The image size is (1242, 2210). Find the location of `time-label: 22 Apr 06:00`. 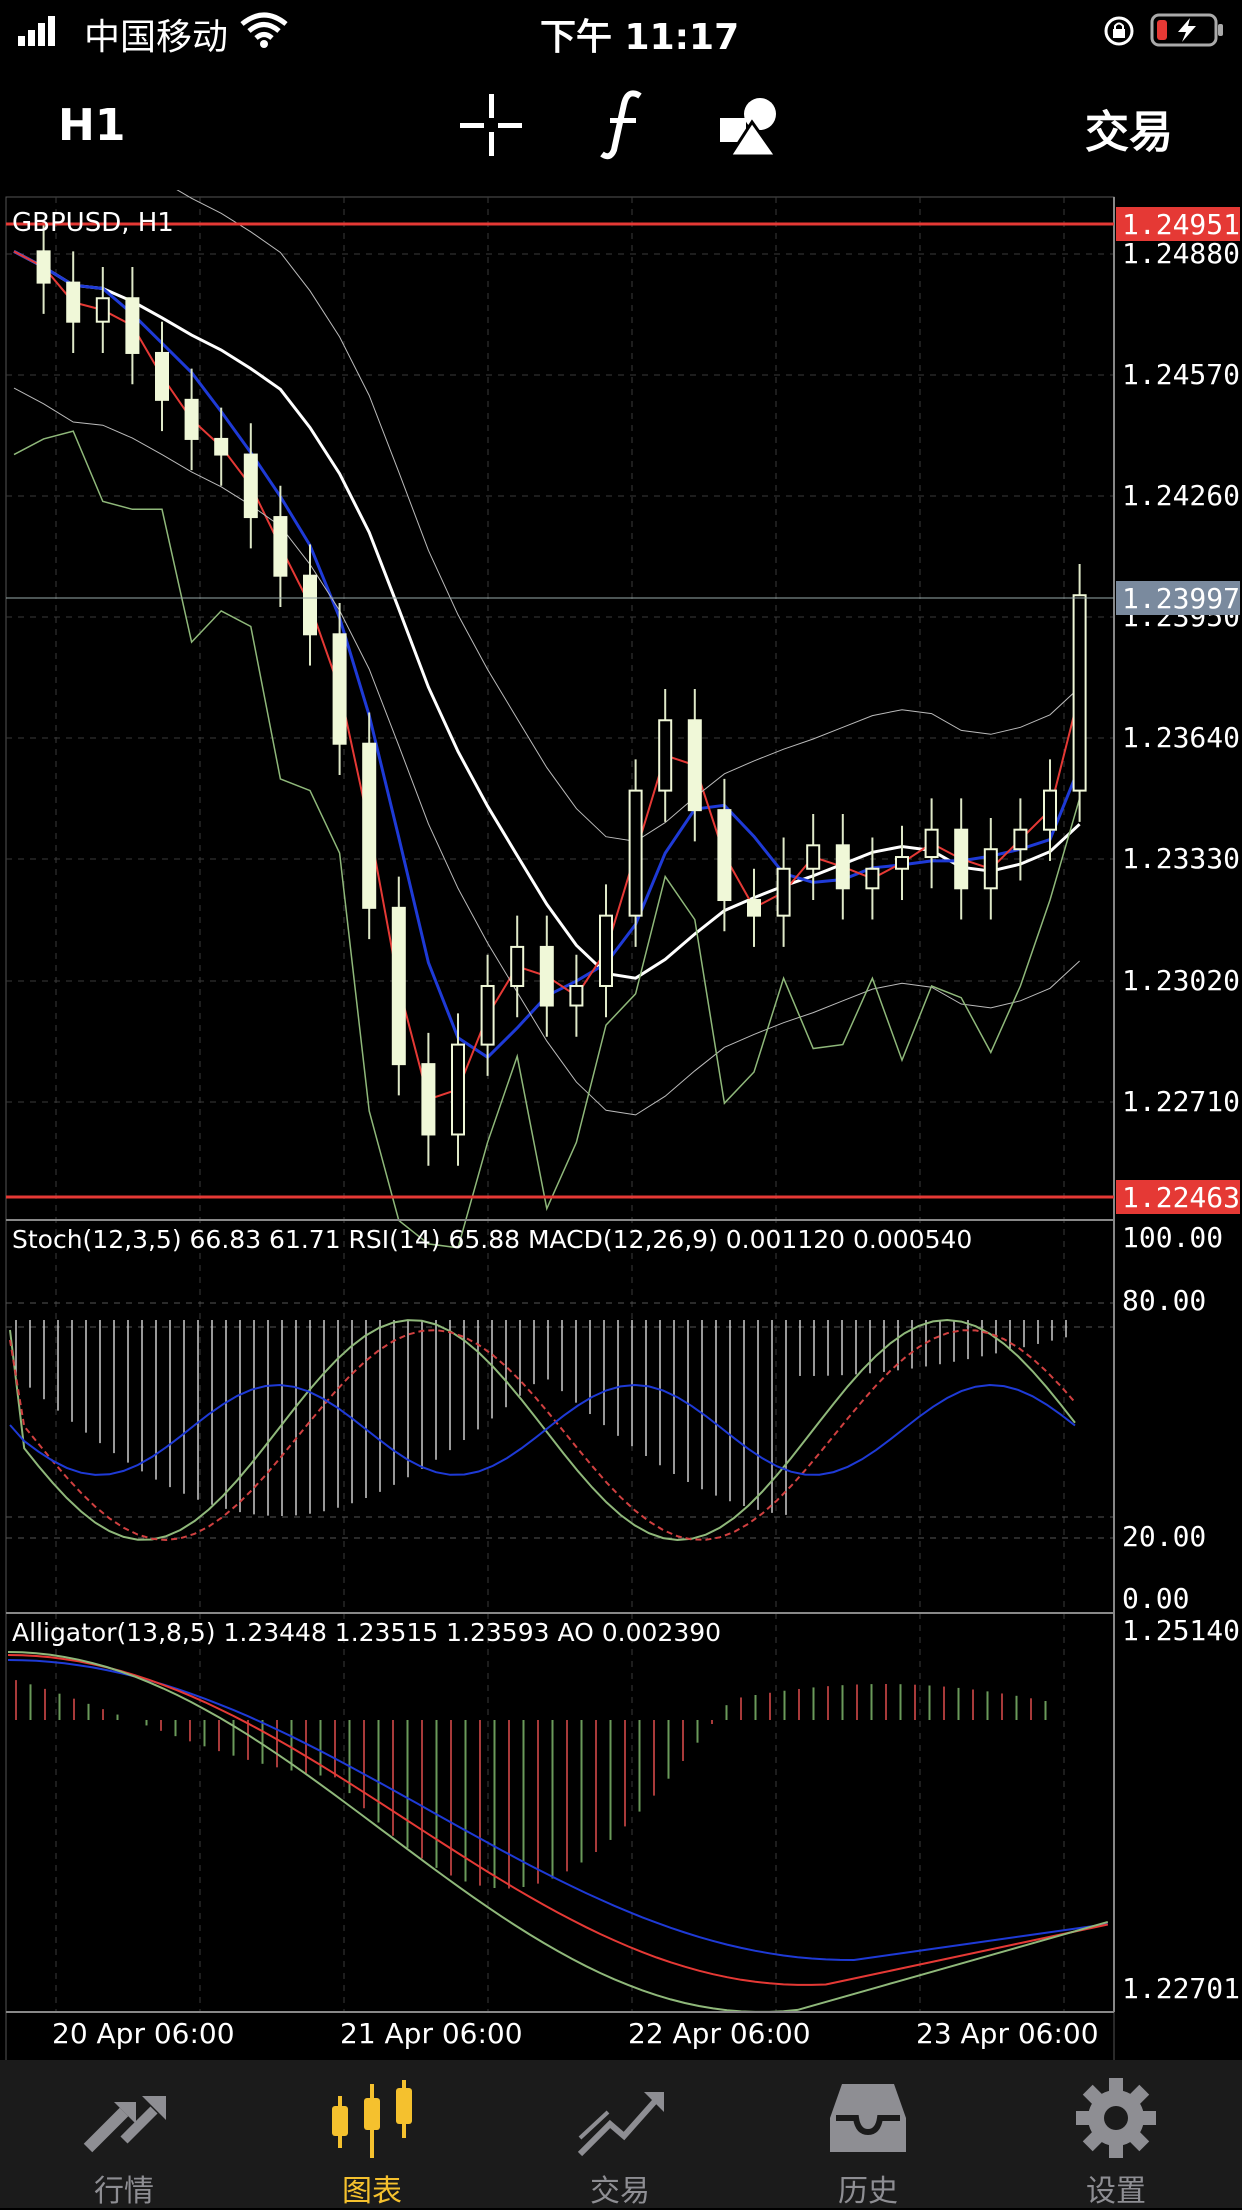

time-label: 22 Apr 06:00 is located at coordinates (719, 2033).